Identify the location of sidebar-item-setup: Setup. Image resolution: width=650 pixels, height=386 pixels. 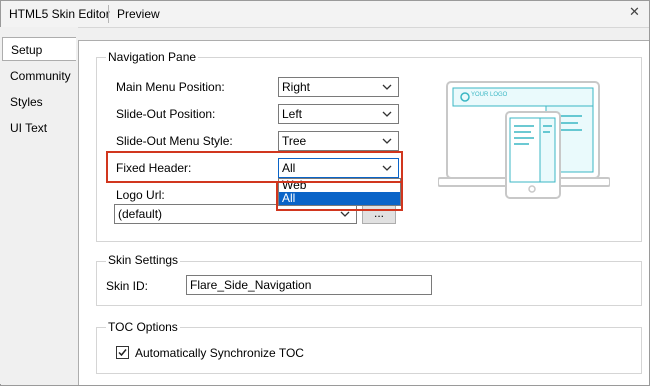
(39, 49).